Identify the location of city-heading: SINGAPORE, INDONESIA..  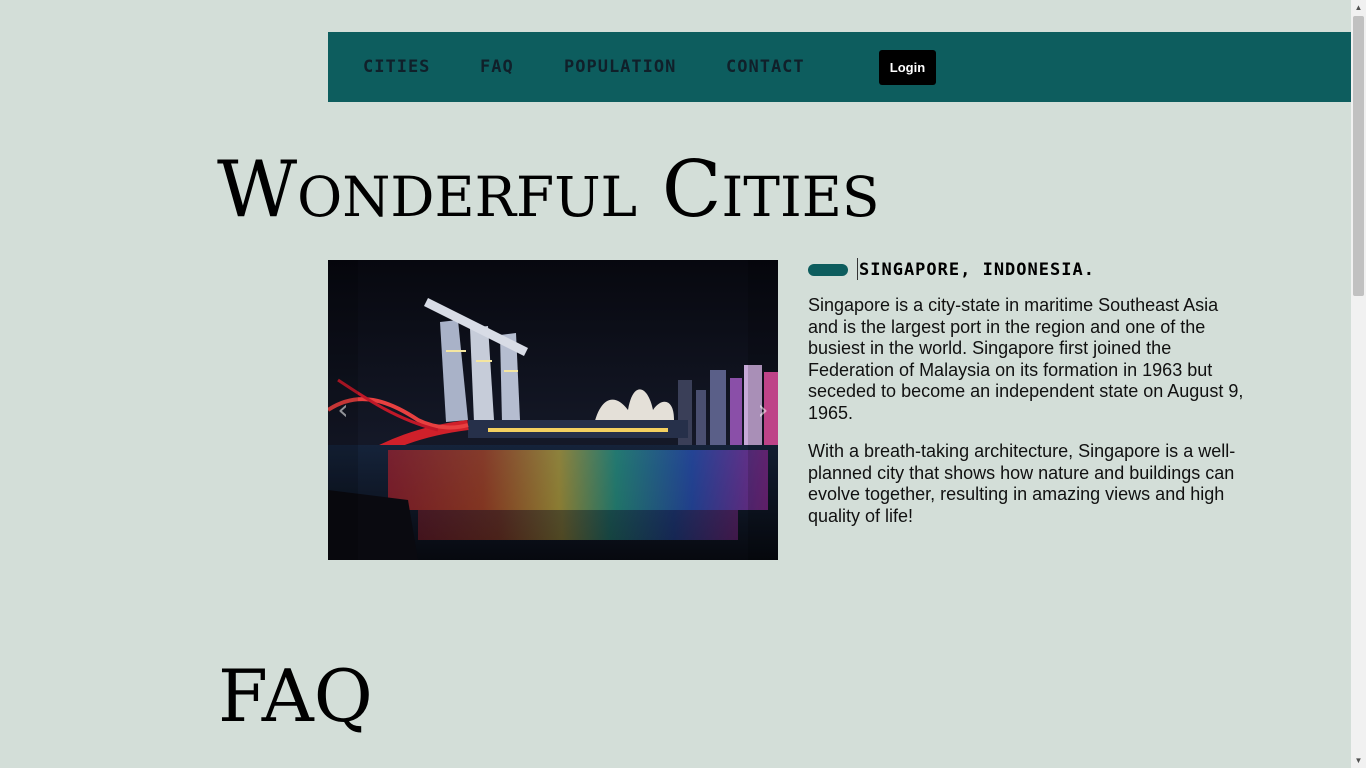
(976, 269).